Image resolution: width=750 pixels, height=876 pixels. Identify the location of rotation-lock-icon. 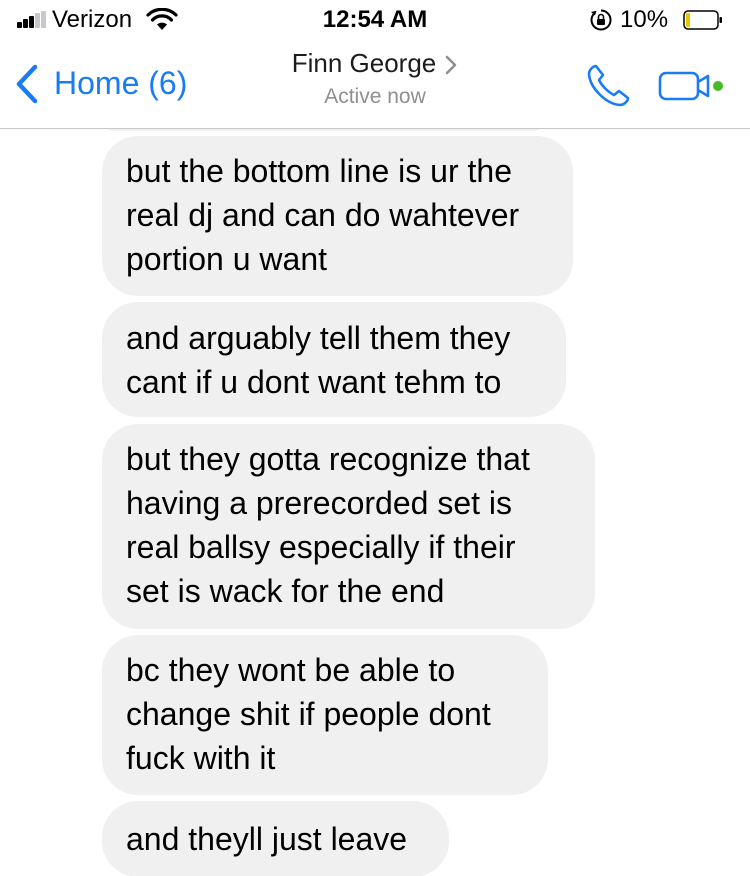
(601, 20).